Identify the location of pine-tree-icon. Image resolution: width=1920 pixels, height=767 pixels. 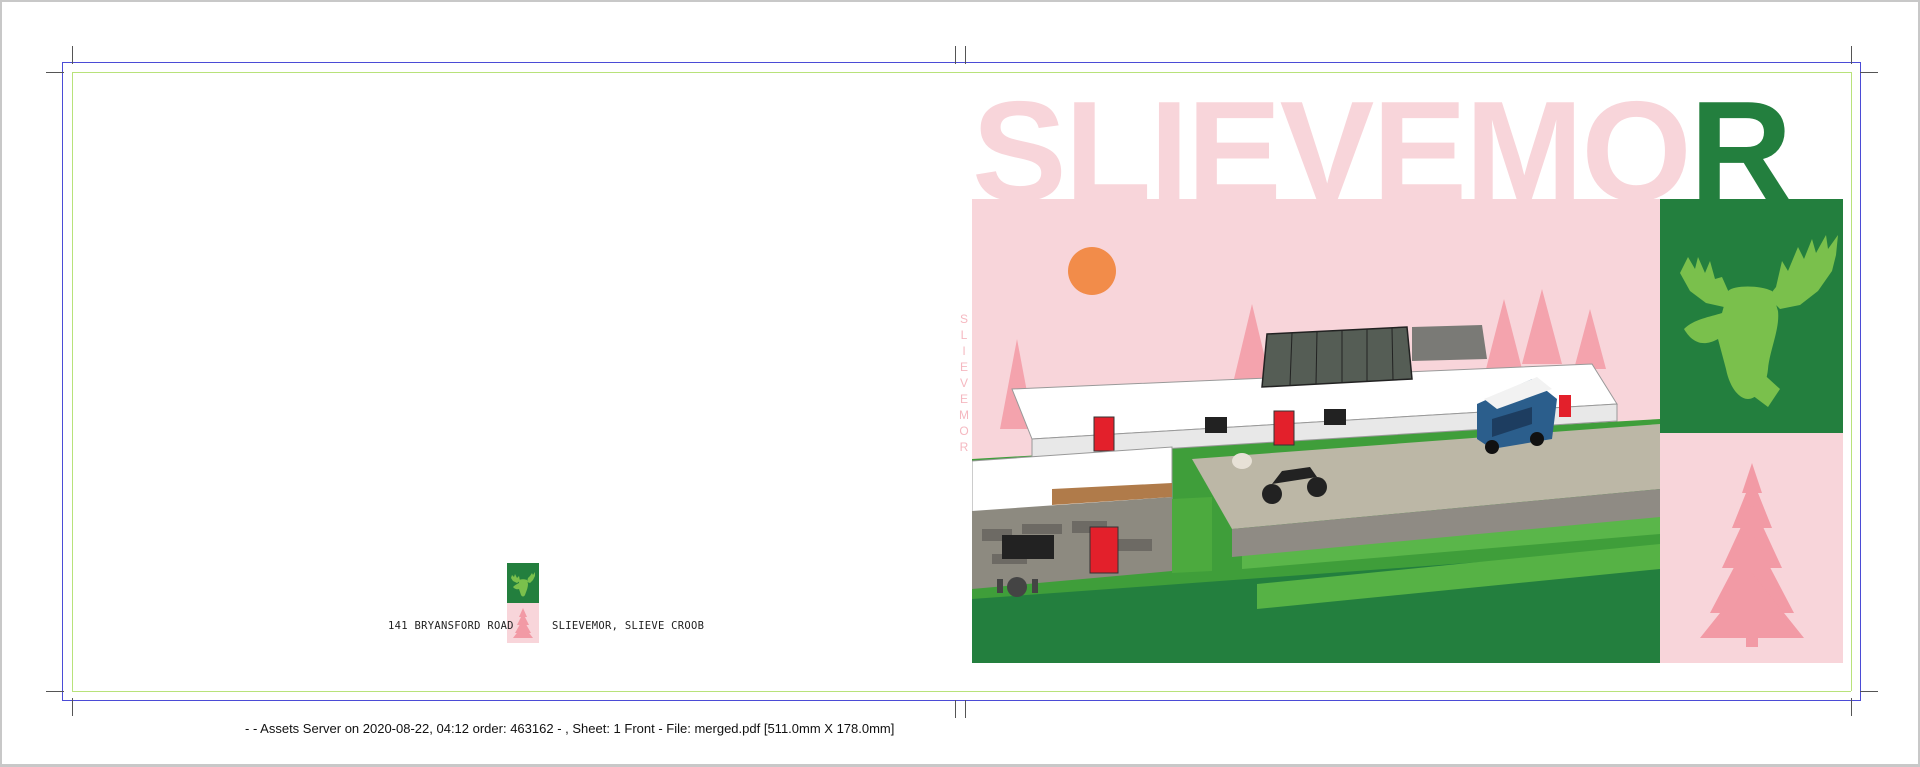
(1752, 555).